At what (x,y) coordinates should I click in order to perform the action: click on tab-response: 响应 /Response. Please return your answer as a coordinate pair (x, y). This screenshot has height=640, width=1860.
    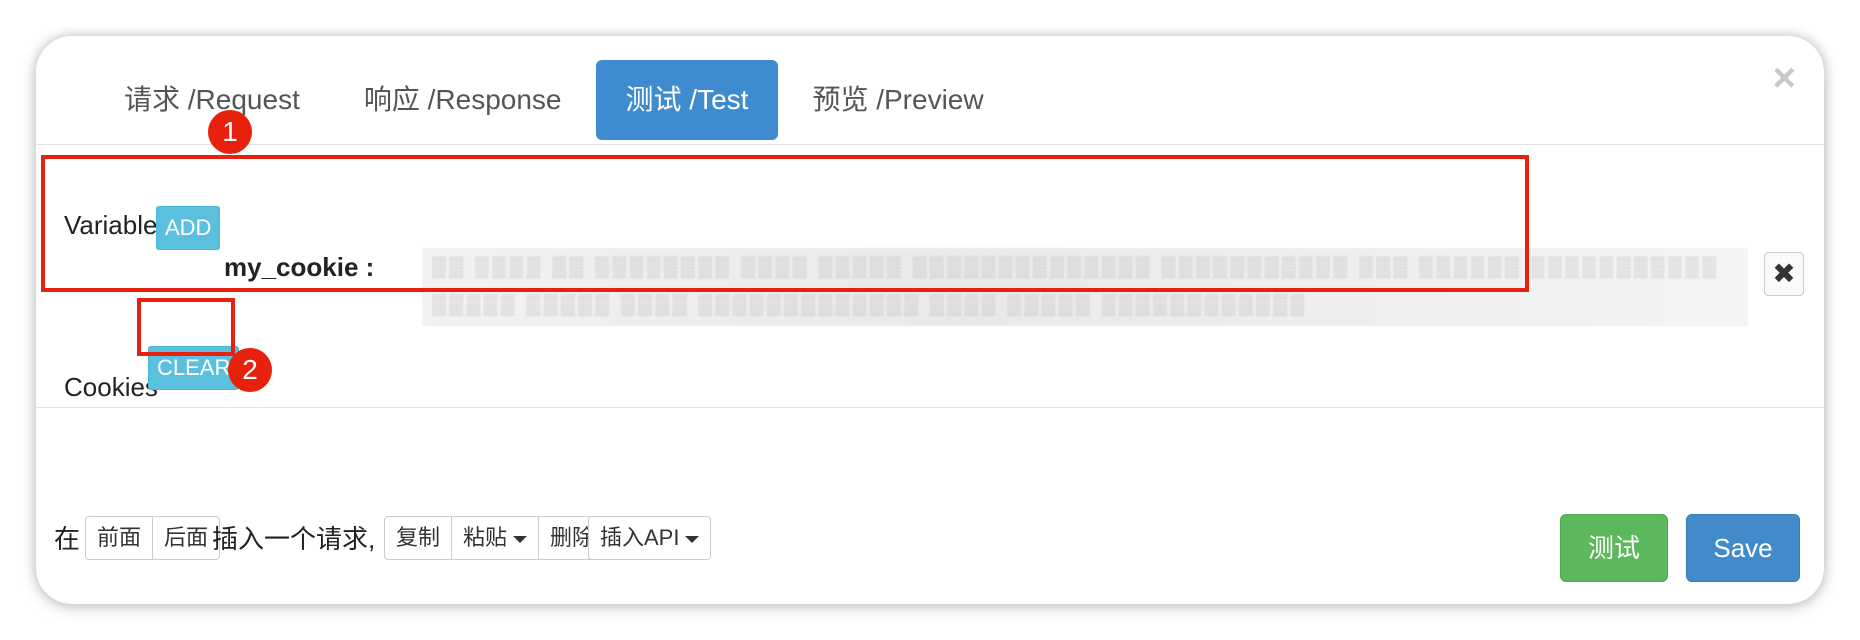
    Looking at the image, I should click on (463, 100).